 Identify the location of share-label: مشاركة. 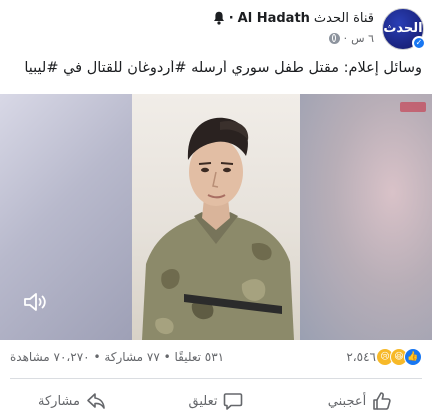
(59, 401).